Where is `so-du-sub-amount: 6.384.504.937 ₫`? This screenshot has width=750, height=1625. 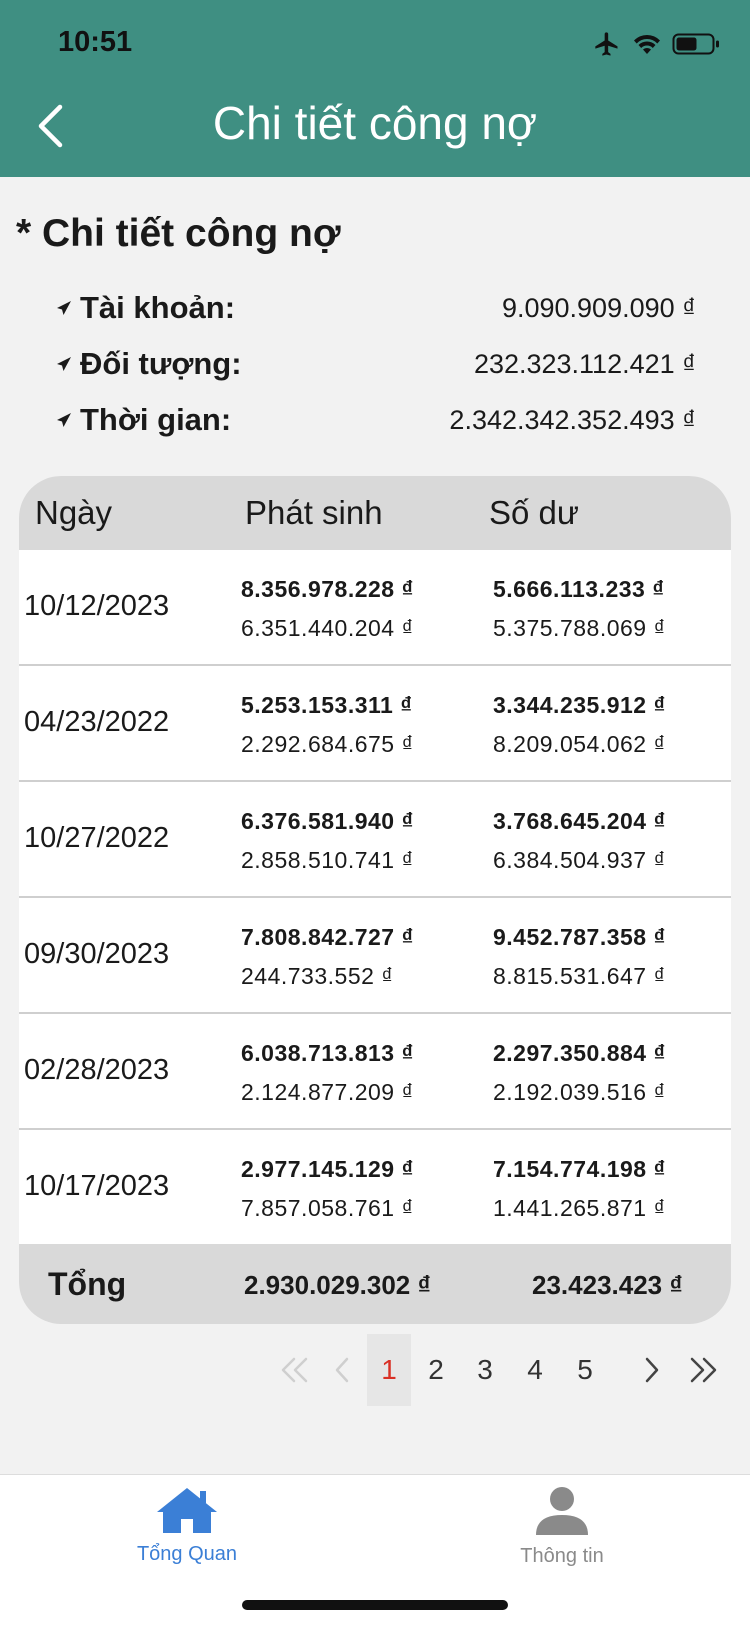 so-du-sub-amount: 6.384.504.937 ₫ is located at coordinates (579, 860).